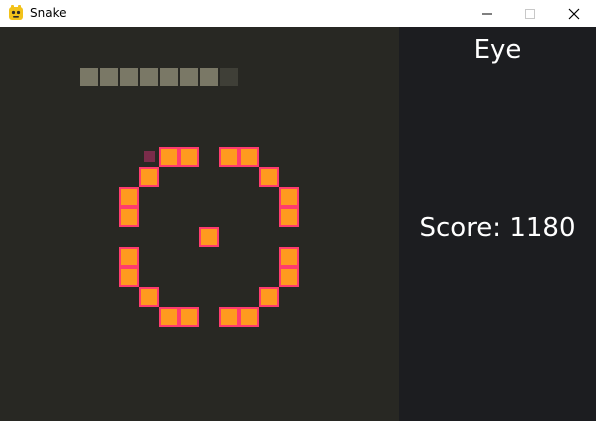 Image resolution: width=596 pixels, height=421 pixels. What do you see at coordinates (298, 13) in the screenshot?
I see `title-bar: Snake` at bounding box center [298, 13].